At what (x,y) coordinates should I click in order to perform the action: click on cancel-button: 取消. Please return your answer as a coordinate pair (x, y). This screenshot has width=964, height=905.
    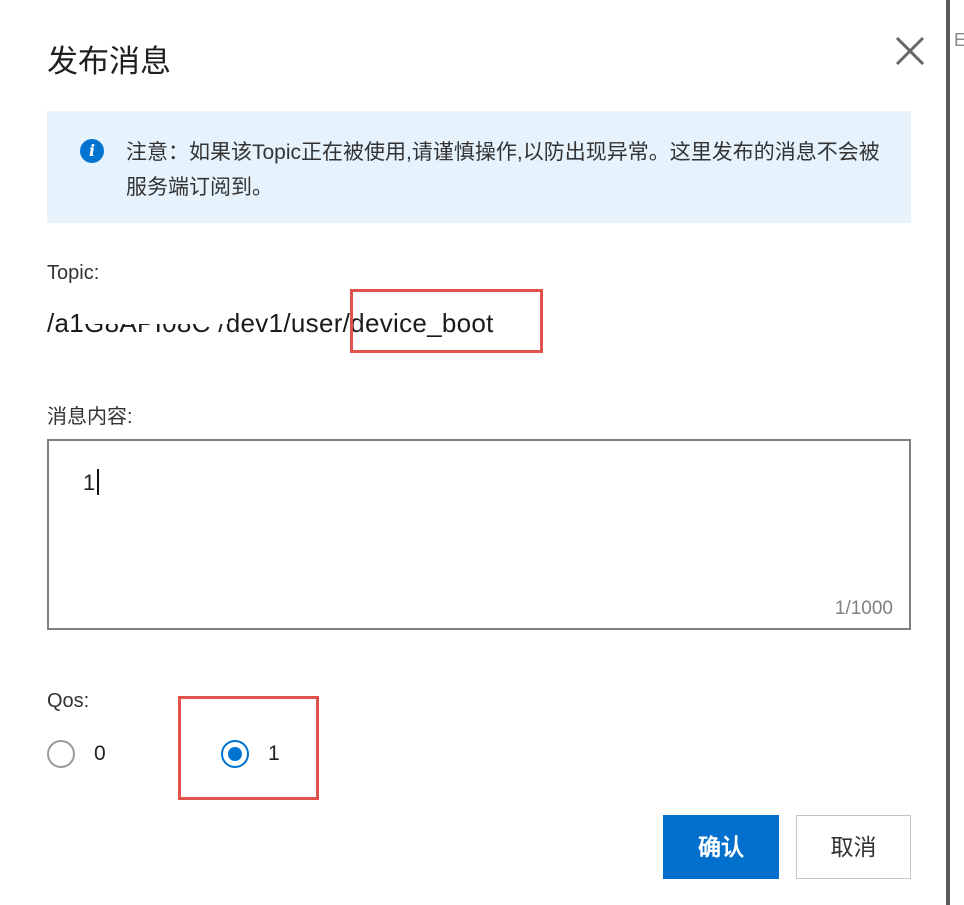
    Looking at the image, I should click on (853, 847).